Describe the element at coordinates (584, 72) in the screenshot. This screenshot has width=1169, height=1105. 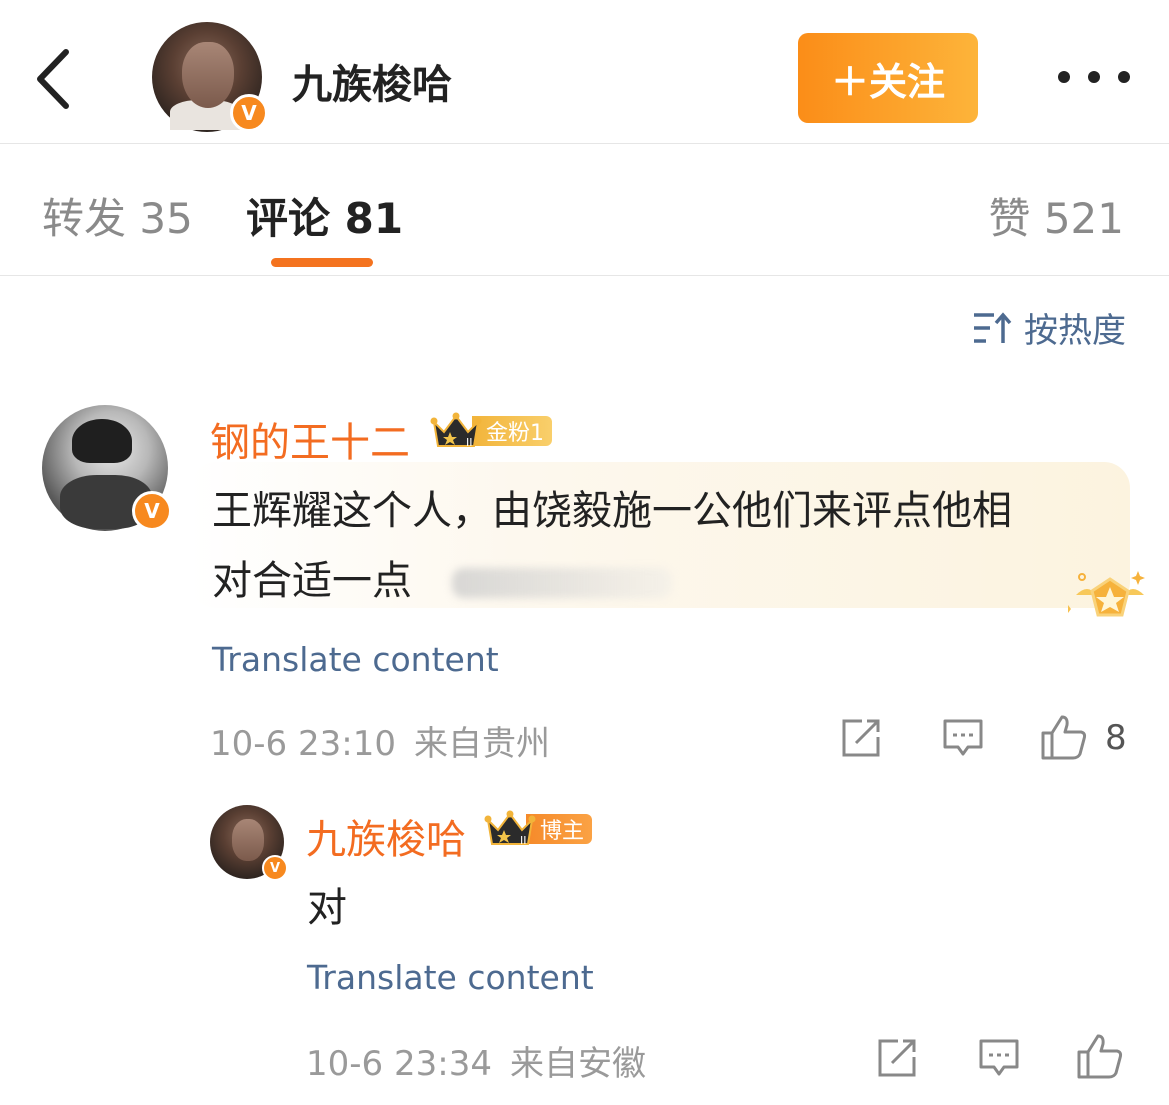
I see `top-bar: V 九族梭哈 ＋关注` at that location.